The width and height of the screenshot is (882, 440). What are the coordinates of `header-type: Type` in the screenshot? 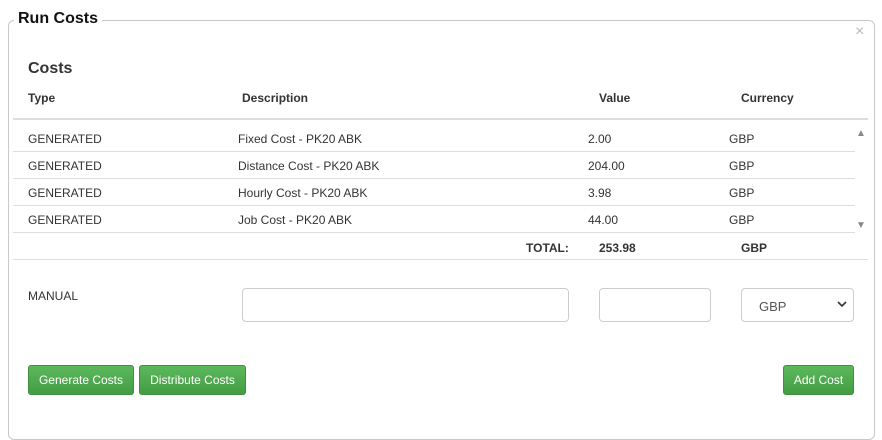 It's located at (42, 98).